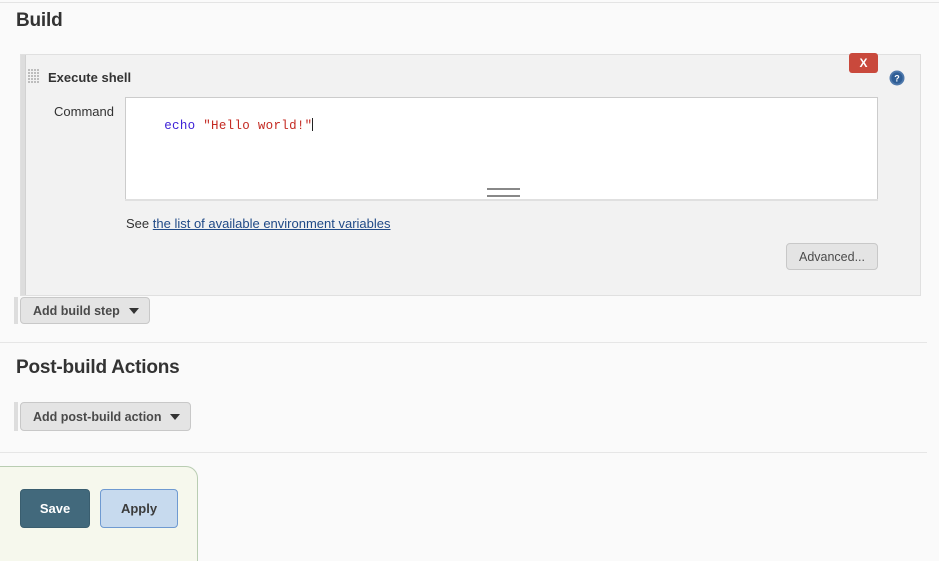  Describe the element at coordinates (23, 175) in the screenshot. I see `panel-drag-rail` at that location.